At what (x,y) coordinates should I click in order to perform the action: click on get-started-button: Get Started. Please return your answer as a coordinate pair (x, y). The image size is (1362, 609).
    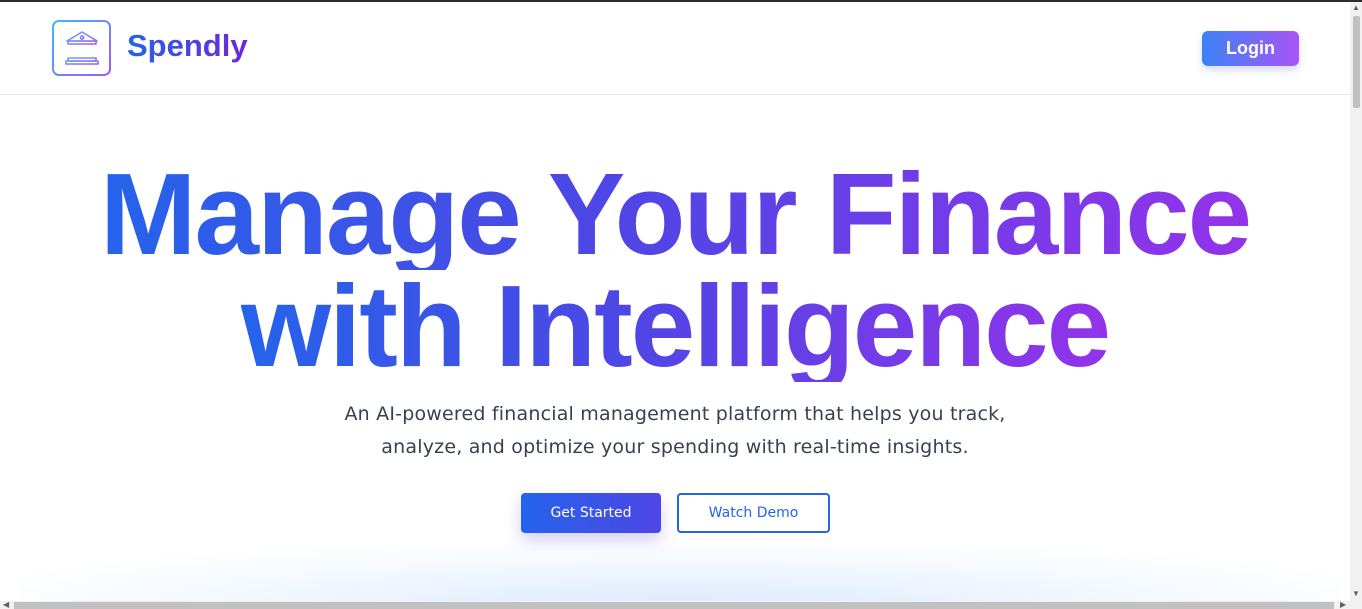
    Looking at the image, I should click on (591, 513).